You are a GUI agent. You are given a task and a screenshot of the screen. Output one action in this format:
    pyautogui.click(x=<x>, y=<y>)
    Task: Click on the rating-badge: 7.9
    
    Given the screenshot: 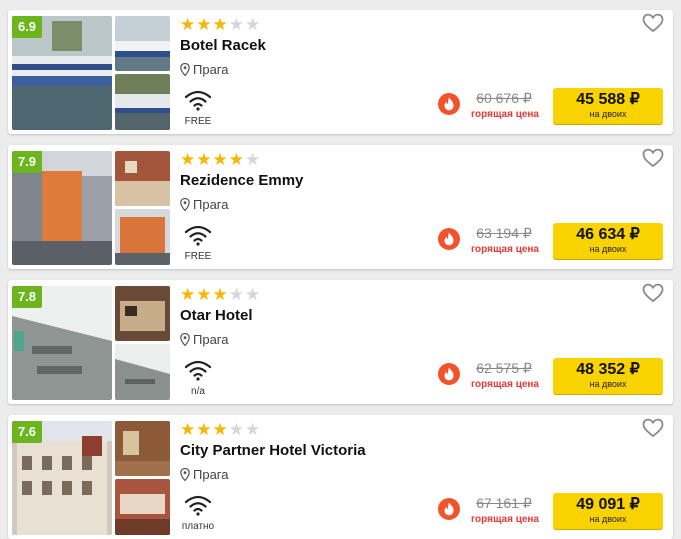 What is the action you would take?
    pyautogui.click(x=27, y=162)
    